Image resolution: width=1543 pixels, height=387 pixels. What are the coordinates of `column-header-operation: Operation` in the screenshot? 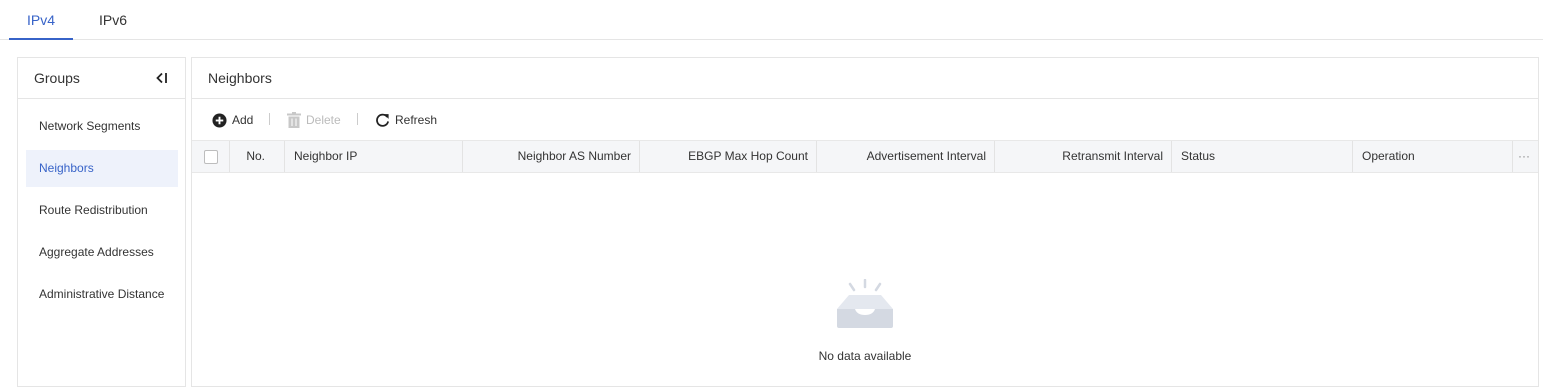 It's located at (1433, 156).